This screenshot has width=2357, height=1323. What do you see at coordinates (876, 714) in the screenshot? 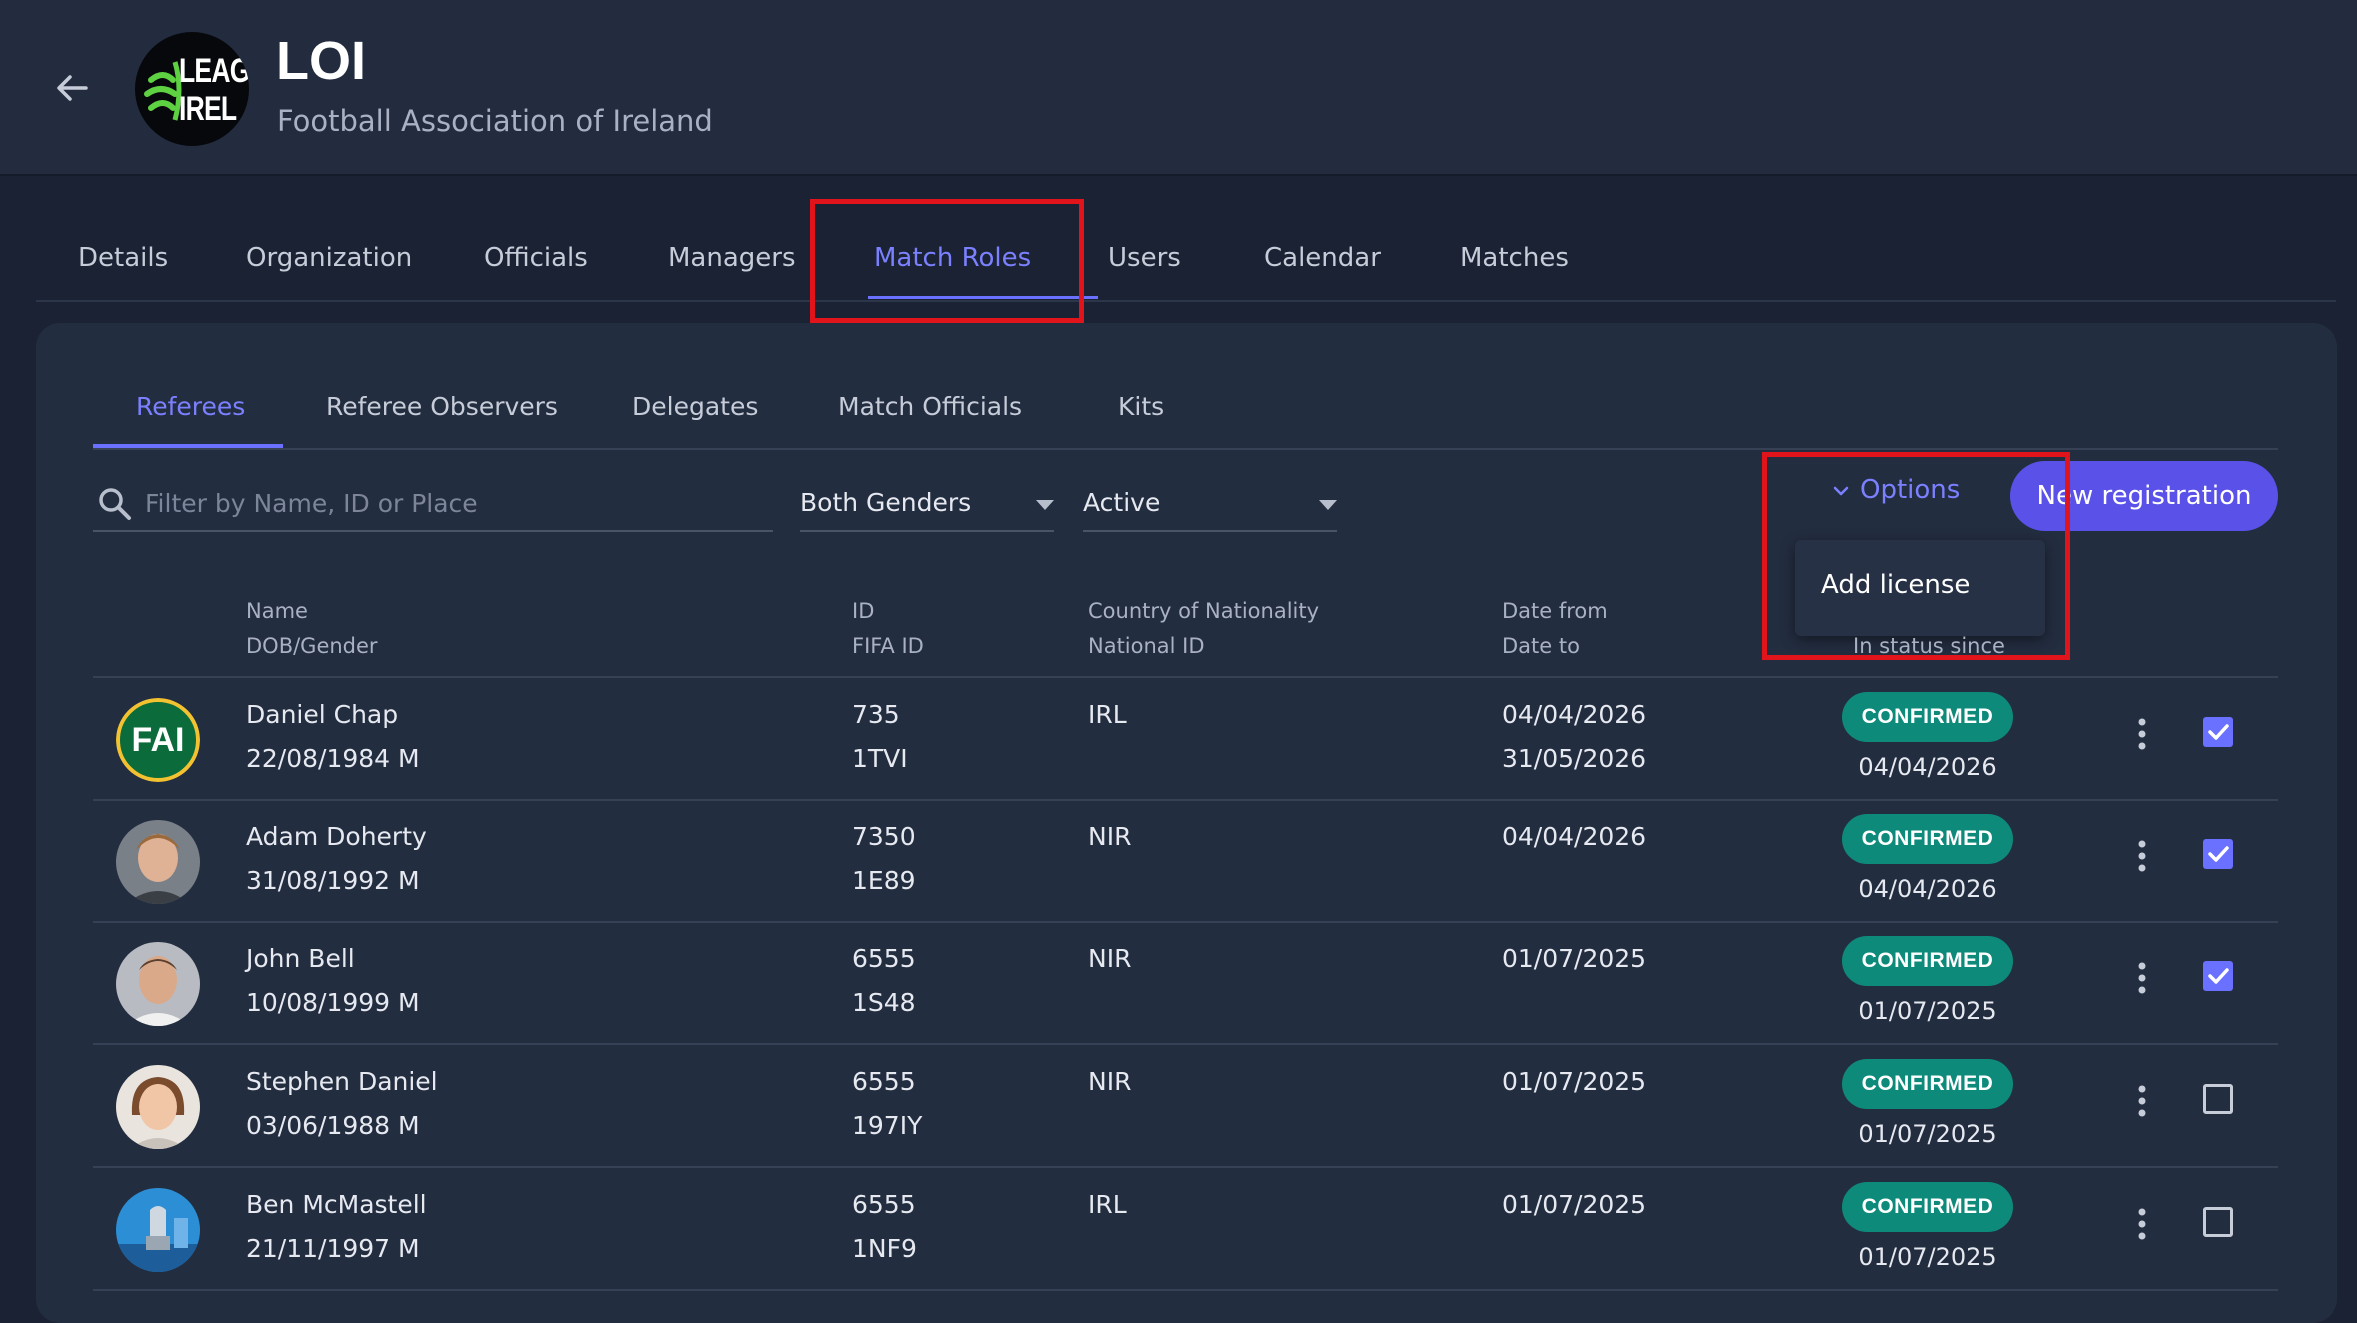
I see `referee-id: 735` at bounding box center [876, 714].